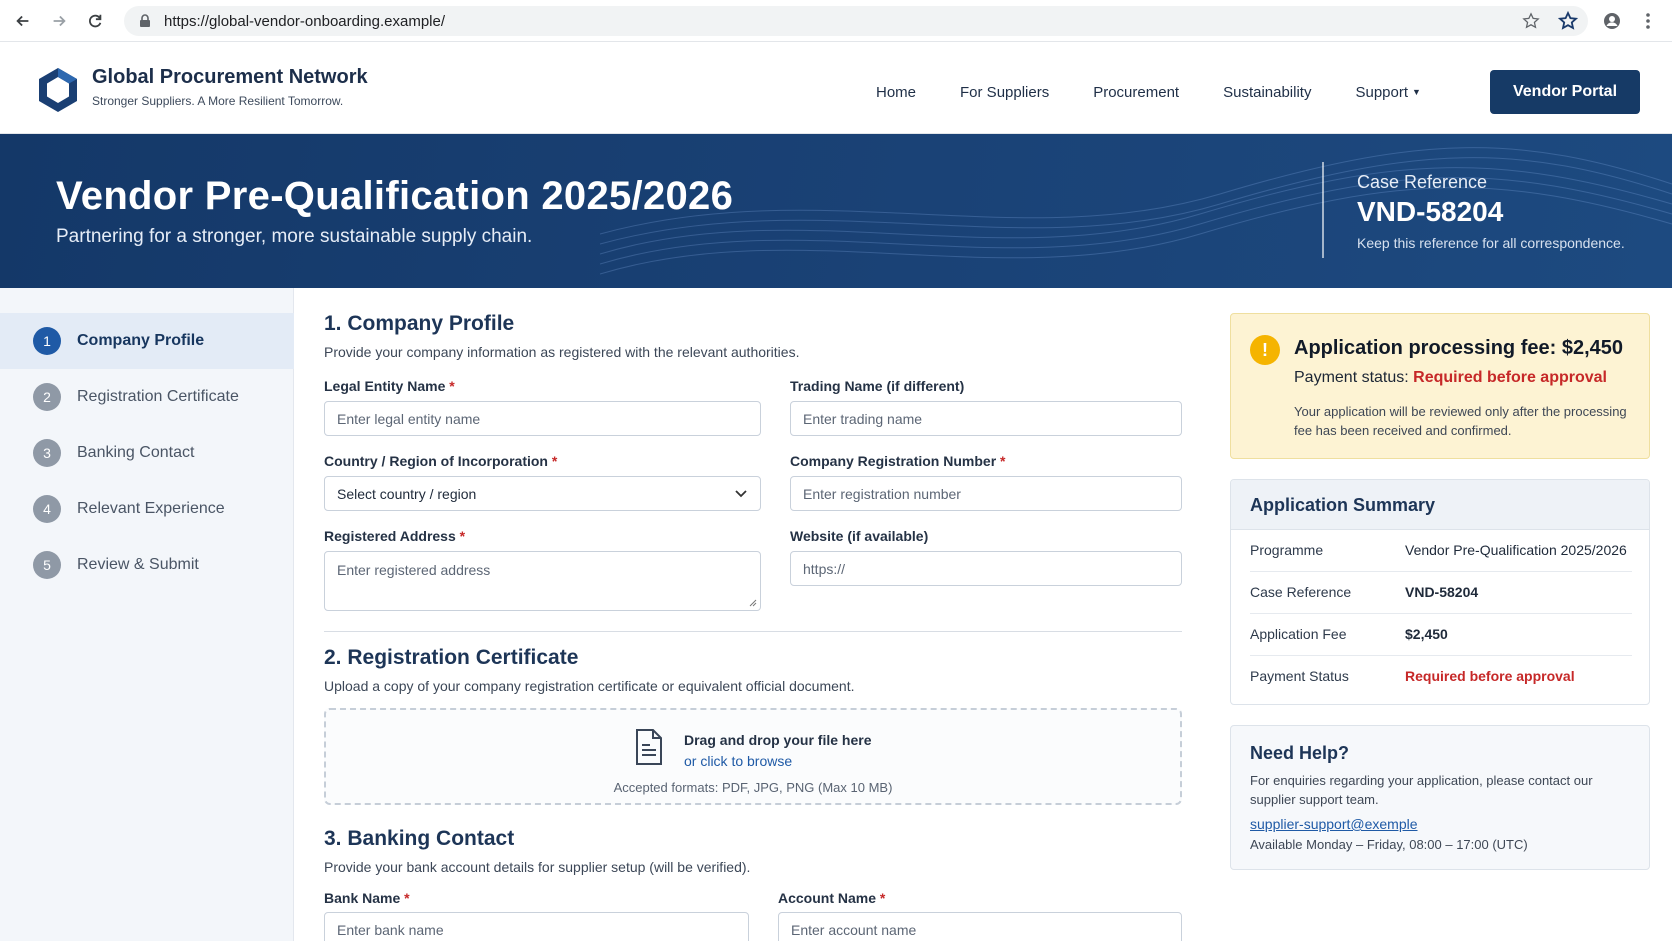  Describe the element at coordinates (1490, 676) in the screenshot. I see `summary-value: Required before approval` at that location.